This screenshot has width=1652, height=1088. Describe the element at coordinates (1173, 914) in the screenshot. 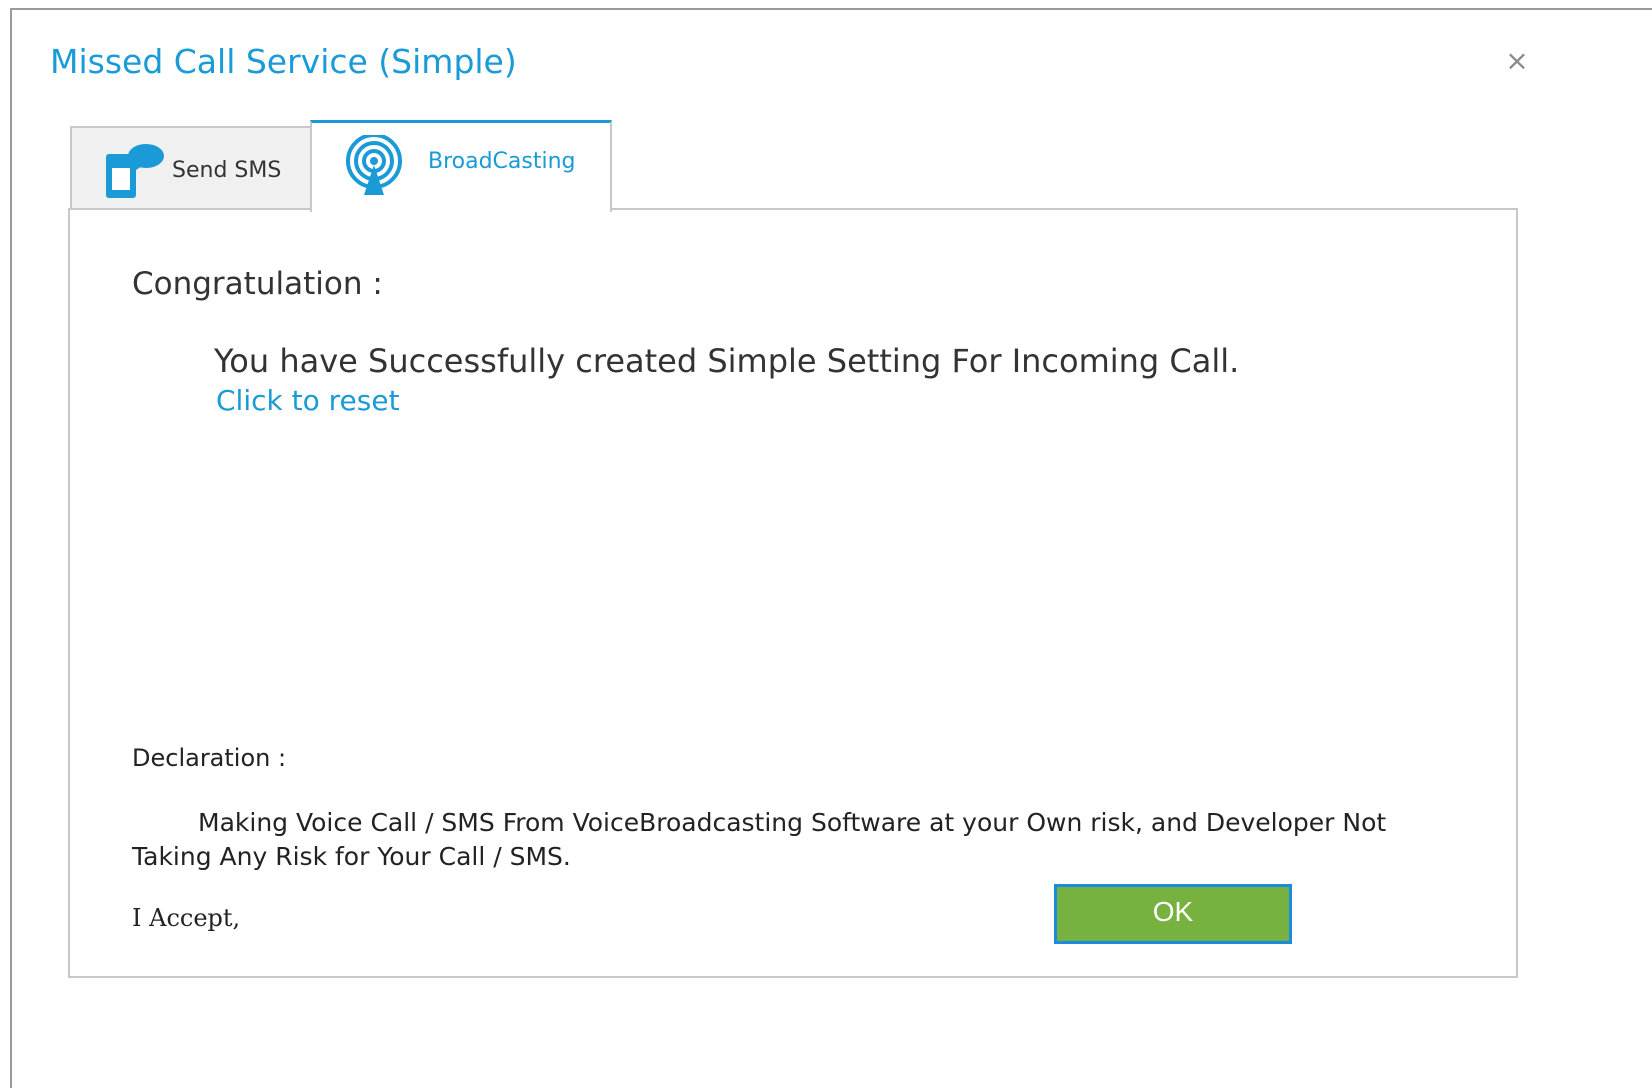

I see `ok-button: OK` at that location.